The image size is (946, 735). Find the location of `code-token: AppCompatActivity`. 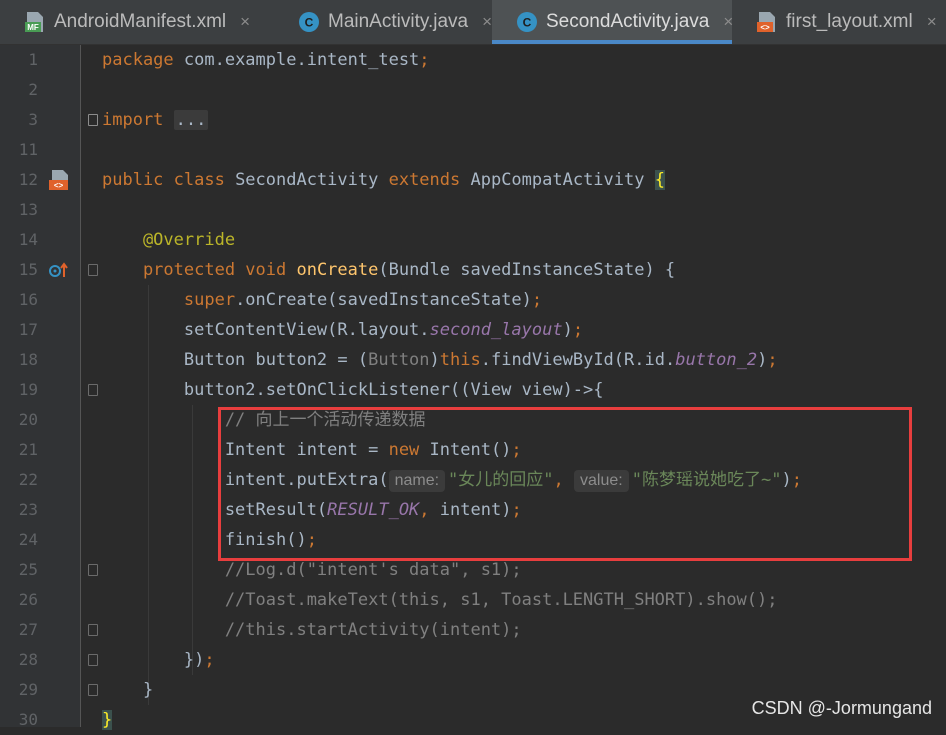

code-token: AppCompatActivity is located at coordinates (562, 180).